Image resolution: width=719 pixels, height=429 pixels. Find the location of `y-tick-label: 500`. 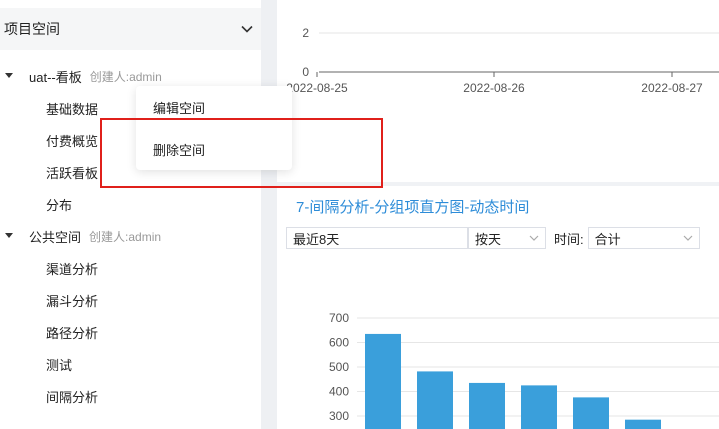

y-tick-label: 500 is located at coordinates (339, 367).